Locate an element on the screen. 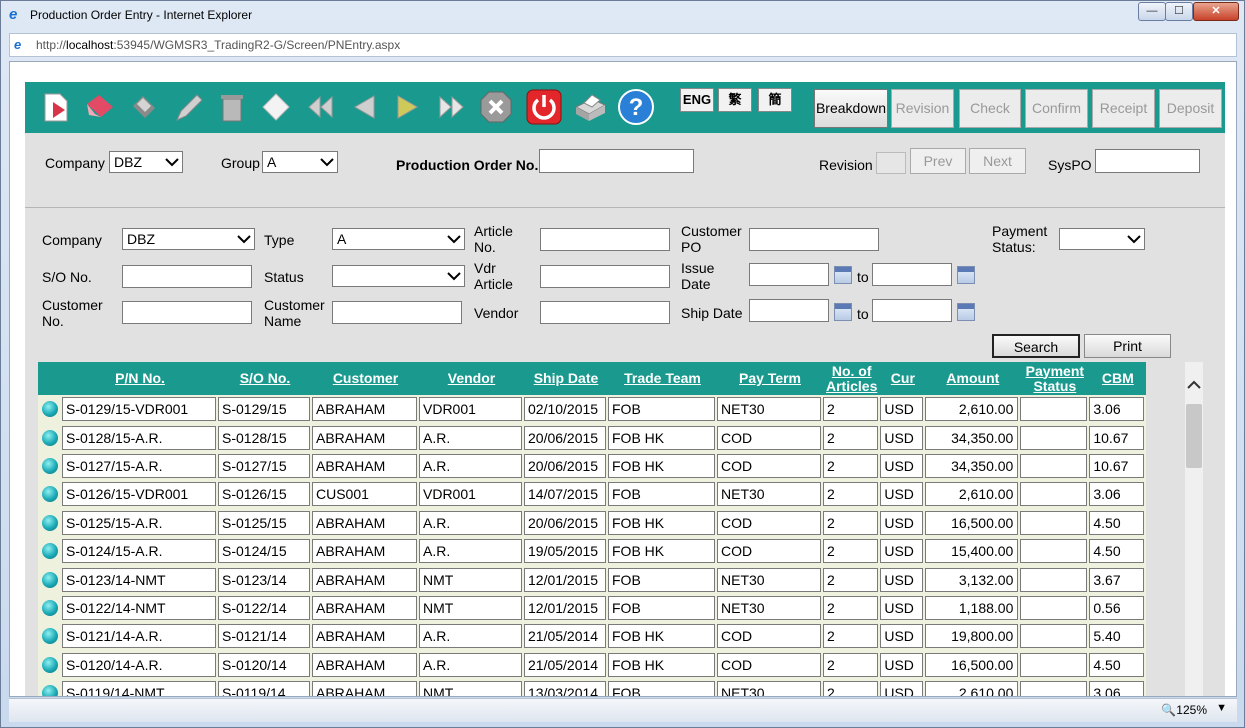 The image size is (1245, 728). cancel-icon is located at coordinates (496, 107).